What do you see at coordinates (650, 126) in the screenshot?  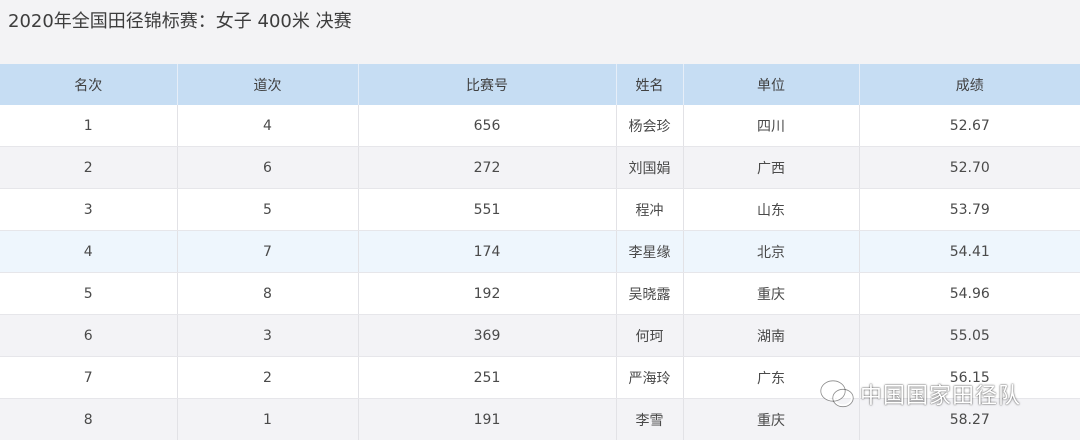 I see `cell-name: 杨会珍` at bounding box center [650, 126].